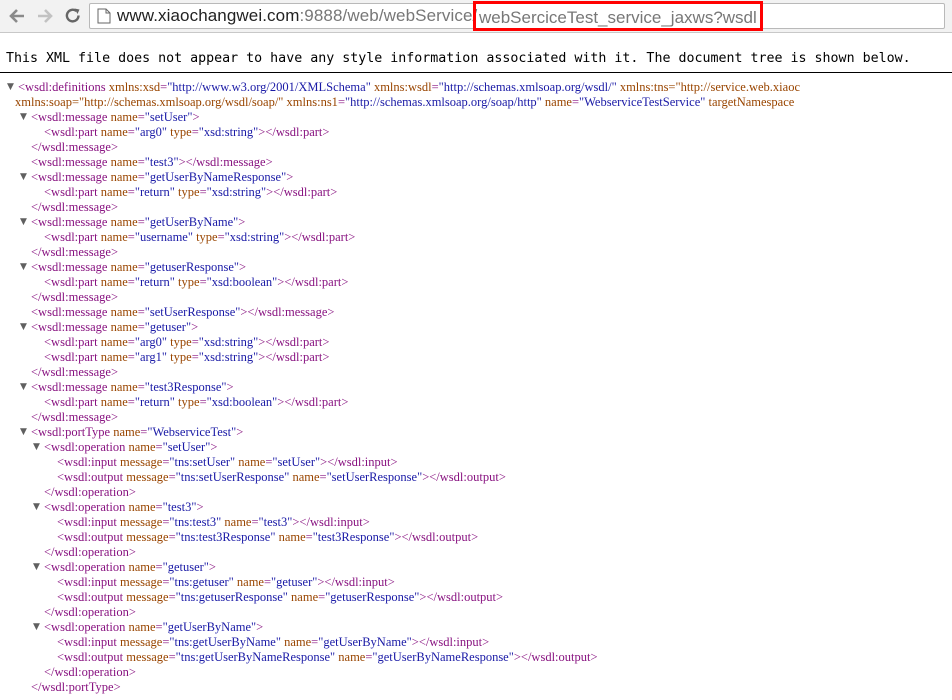 The height and width of the screenshot is (700, 952). I want to click on forward-arrow-icon, so click(45, 16).